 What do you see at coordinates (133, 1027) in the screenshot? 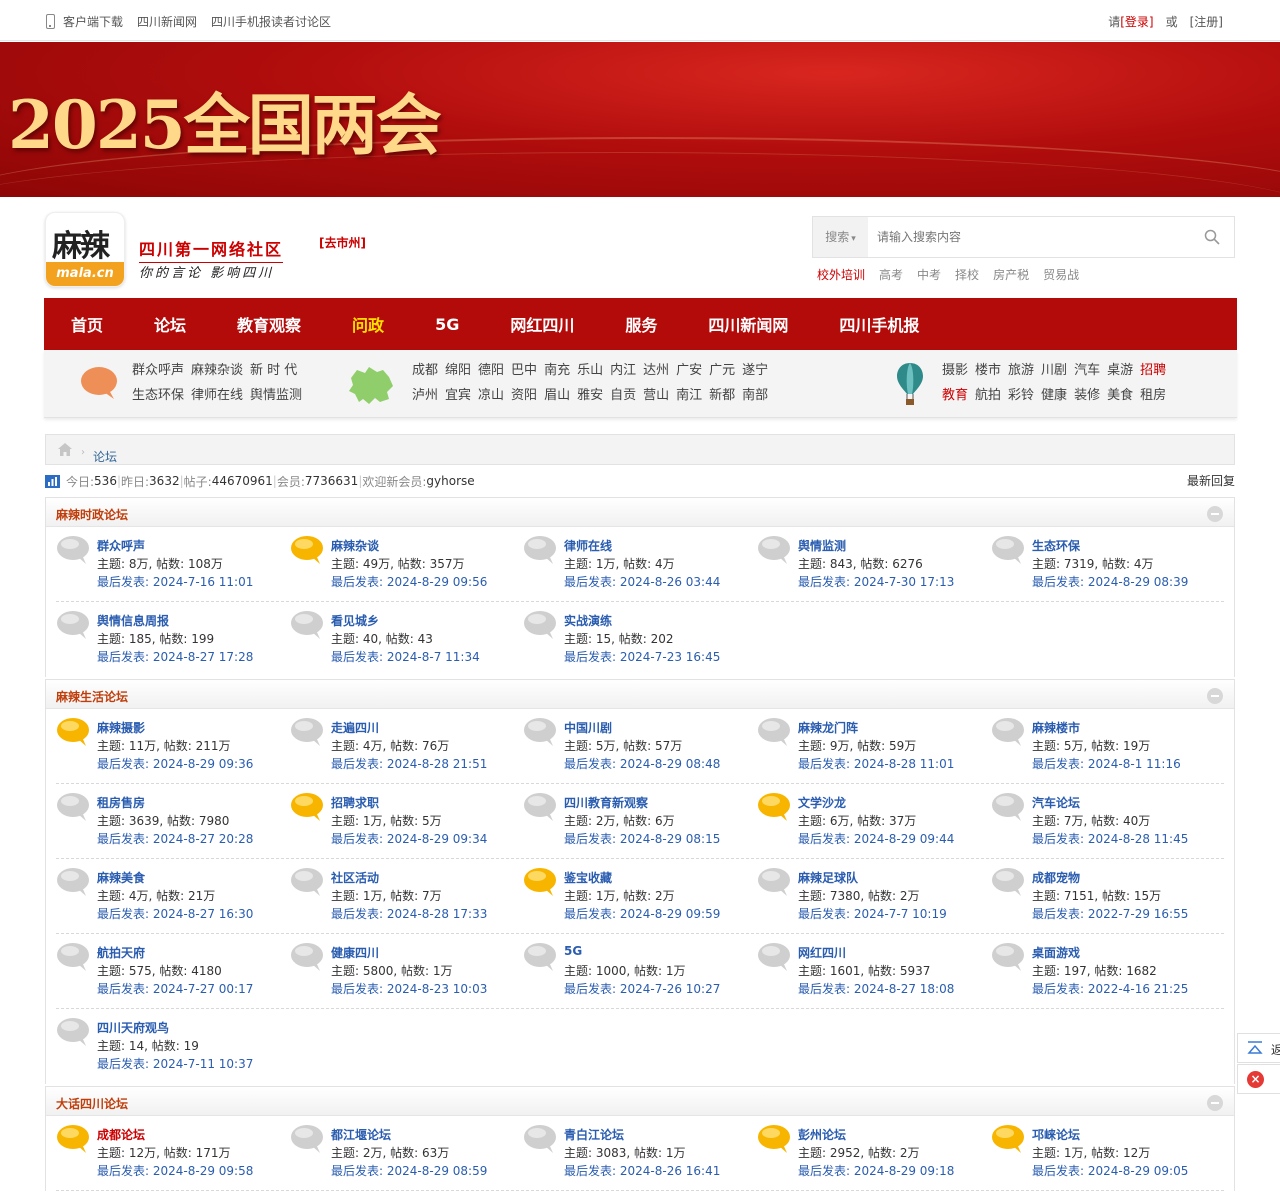
I see `forum-name-link: 四川天府观鸟` at bounding box center [133, 1027].